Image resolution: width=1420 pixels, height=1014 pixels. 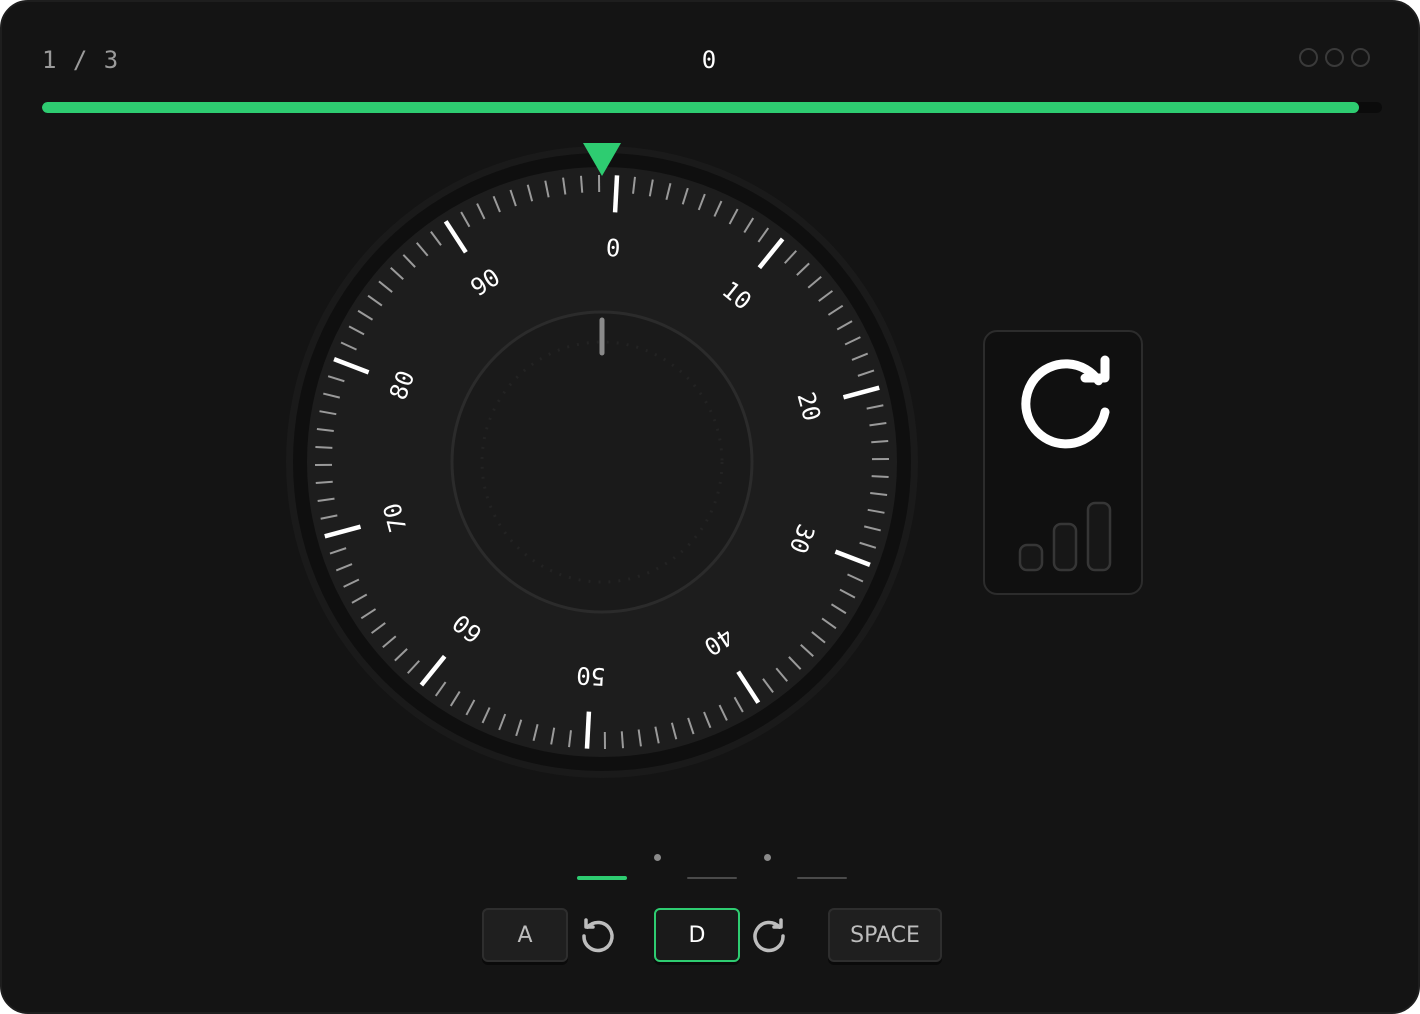 What do you see at coordinates (1065, 402) in the screenshot?
I see `reset-icon` at bounding box center [1065, 402].